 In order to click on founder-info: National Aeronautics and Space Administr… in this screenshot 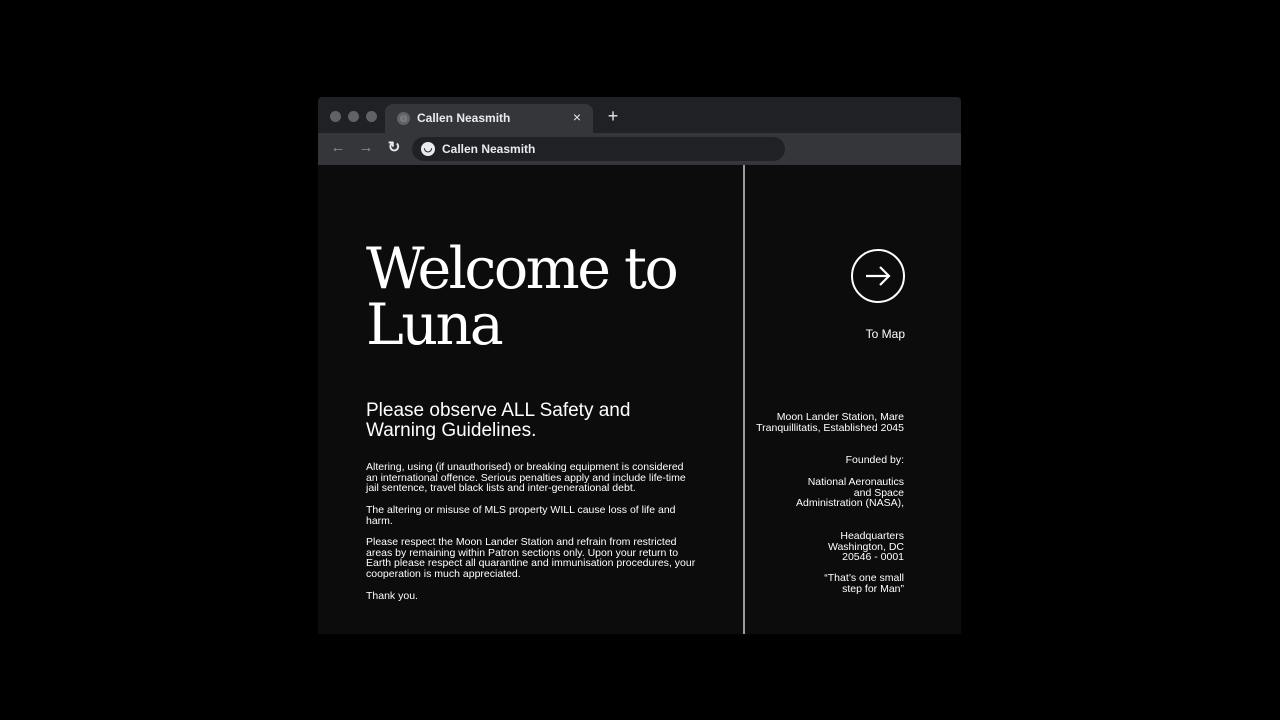, I will do `click(850, 492)`.